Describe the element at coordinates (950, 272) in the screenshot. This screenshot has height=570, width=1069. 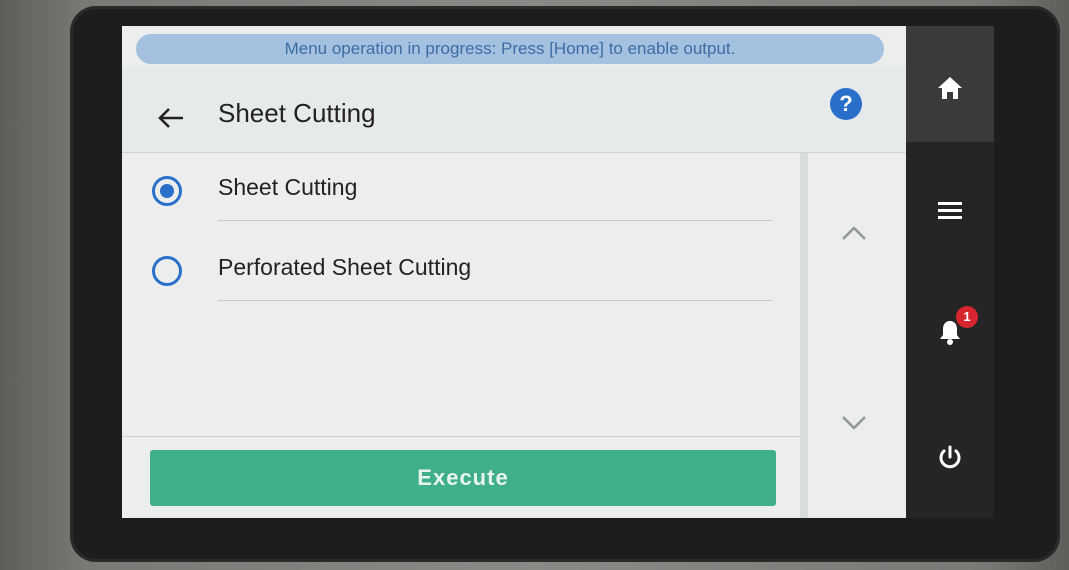
I see `side-navigation: 1` at that location.